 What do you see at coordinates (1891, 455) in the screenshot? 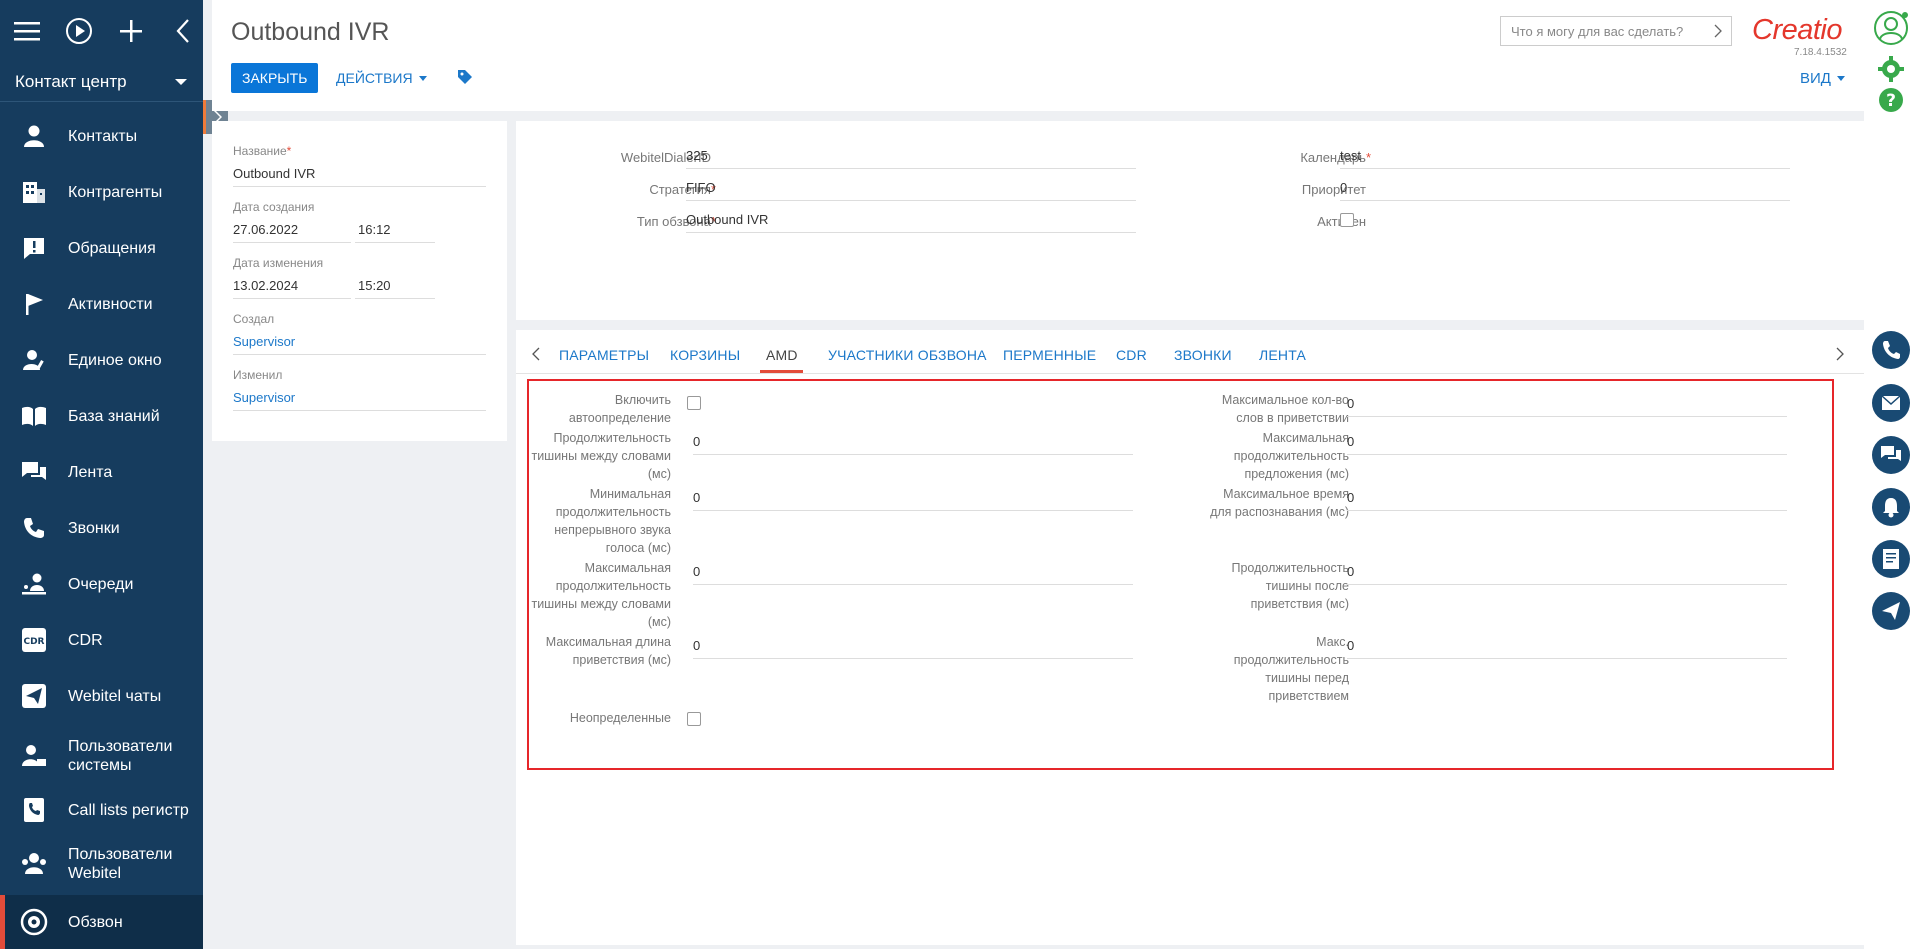
I see `chat-icon` at bounding box center [1891, 455].